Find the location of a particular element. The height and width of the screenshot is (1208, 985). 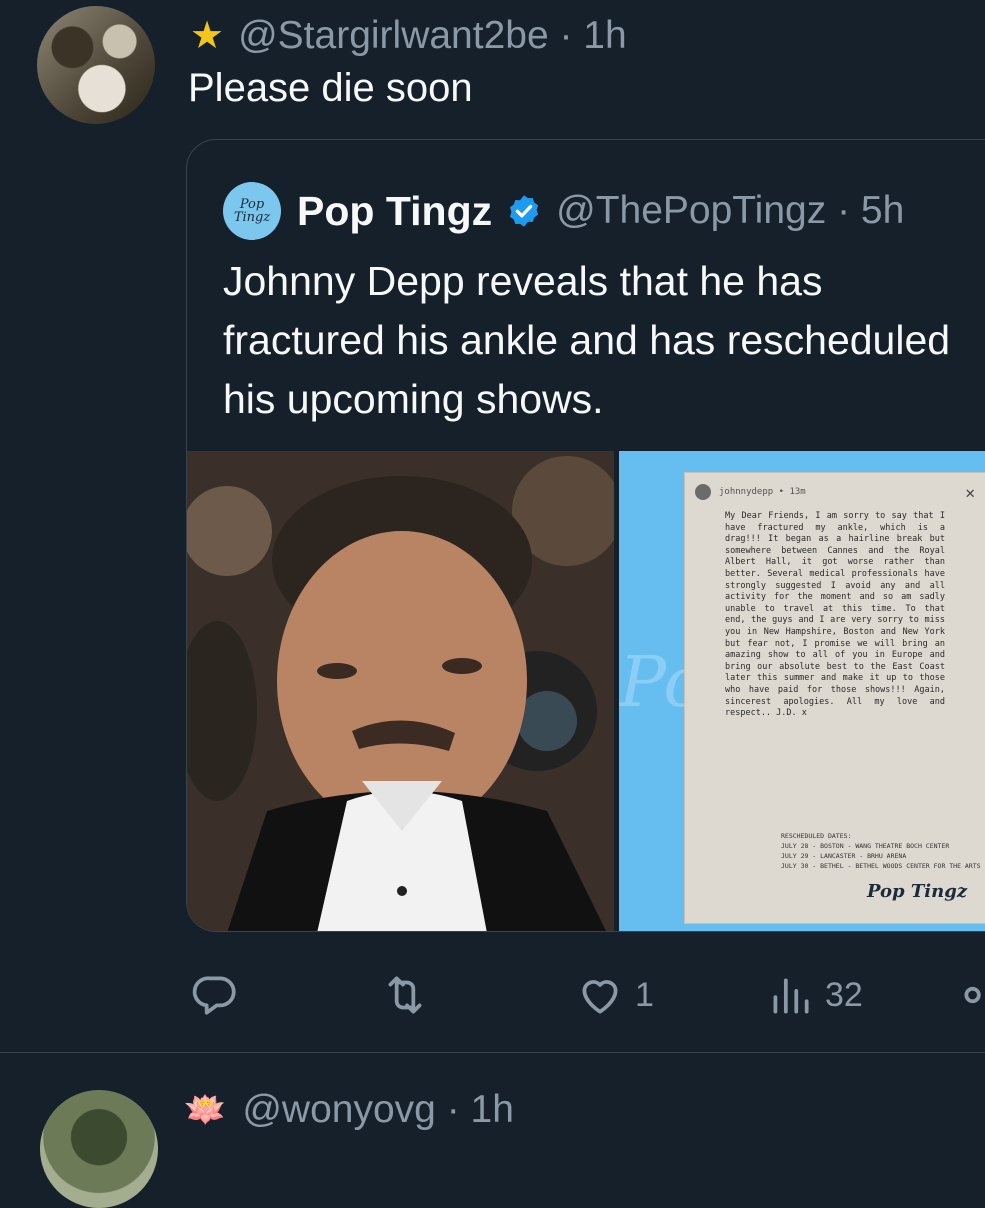

star-icon: ★ is located at coordinates (207, 36).